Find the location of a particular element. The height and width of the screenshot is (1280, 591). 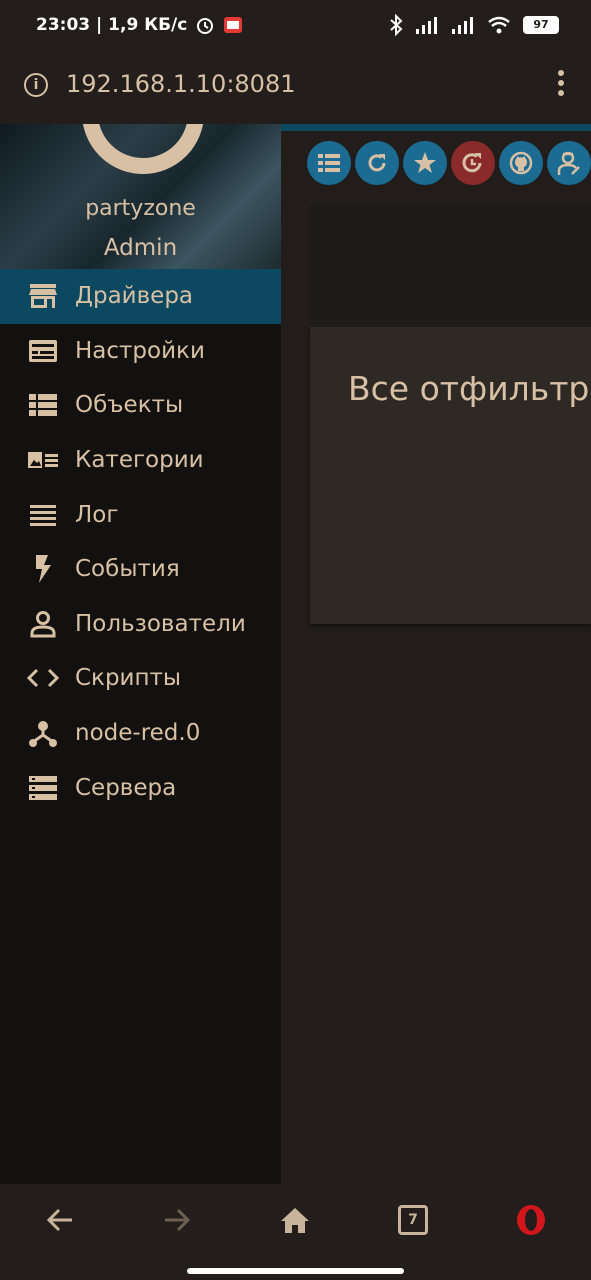

home-icon is located at coordinates (295, 1220).